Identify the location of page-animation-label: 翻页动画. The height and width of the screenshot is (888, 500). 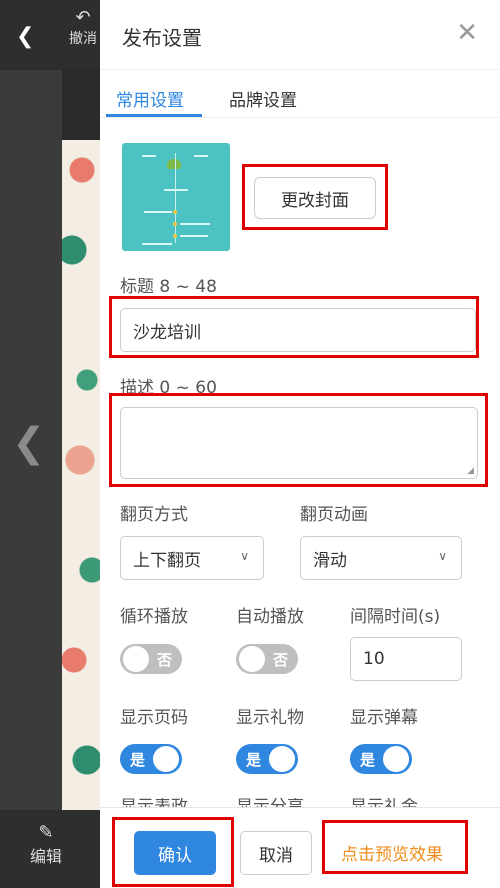
(334, 515).